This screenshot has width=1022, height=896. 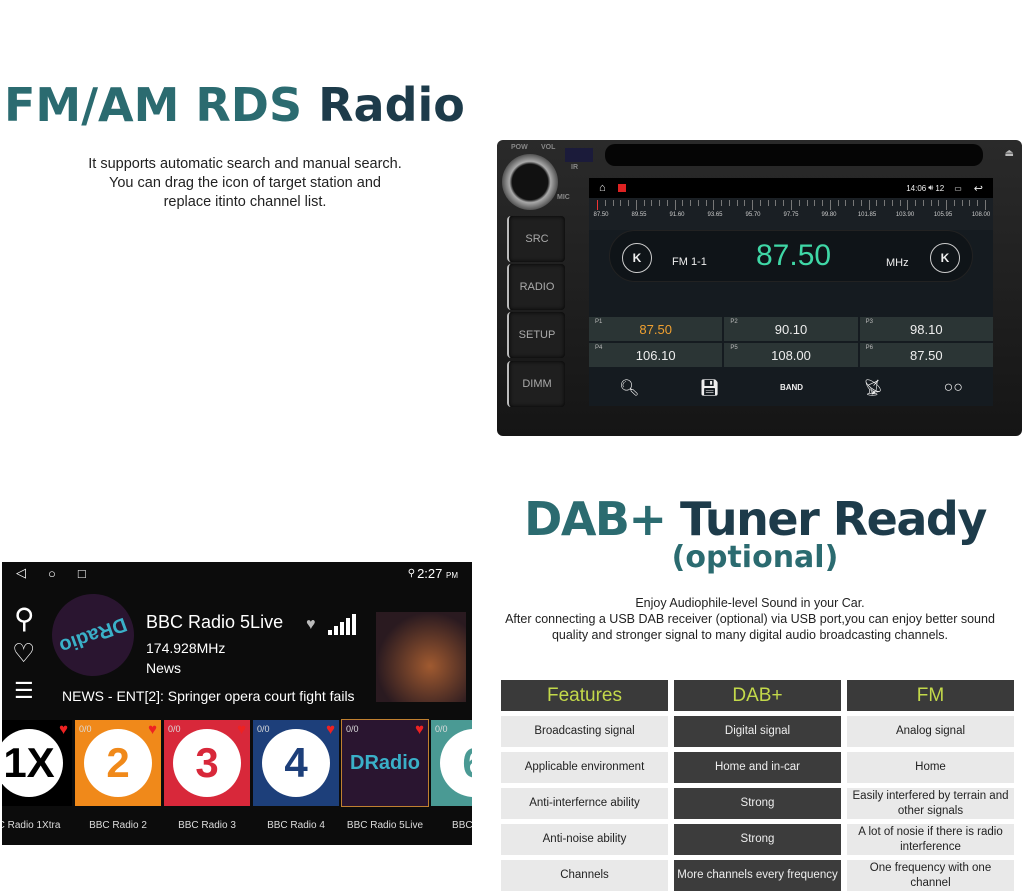 I want to click on channel-tile: 0/0♥6, so click(x=451, y=763).